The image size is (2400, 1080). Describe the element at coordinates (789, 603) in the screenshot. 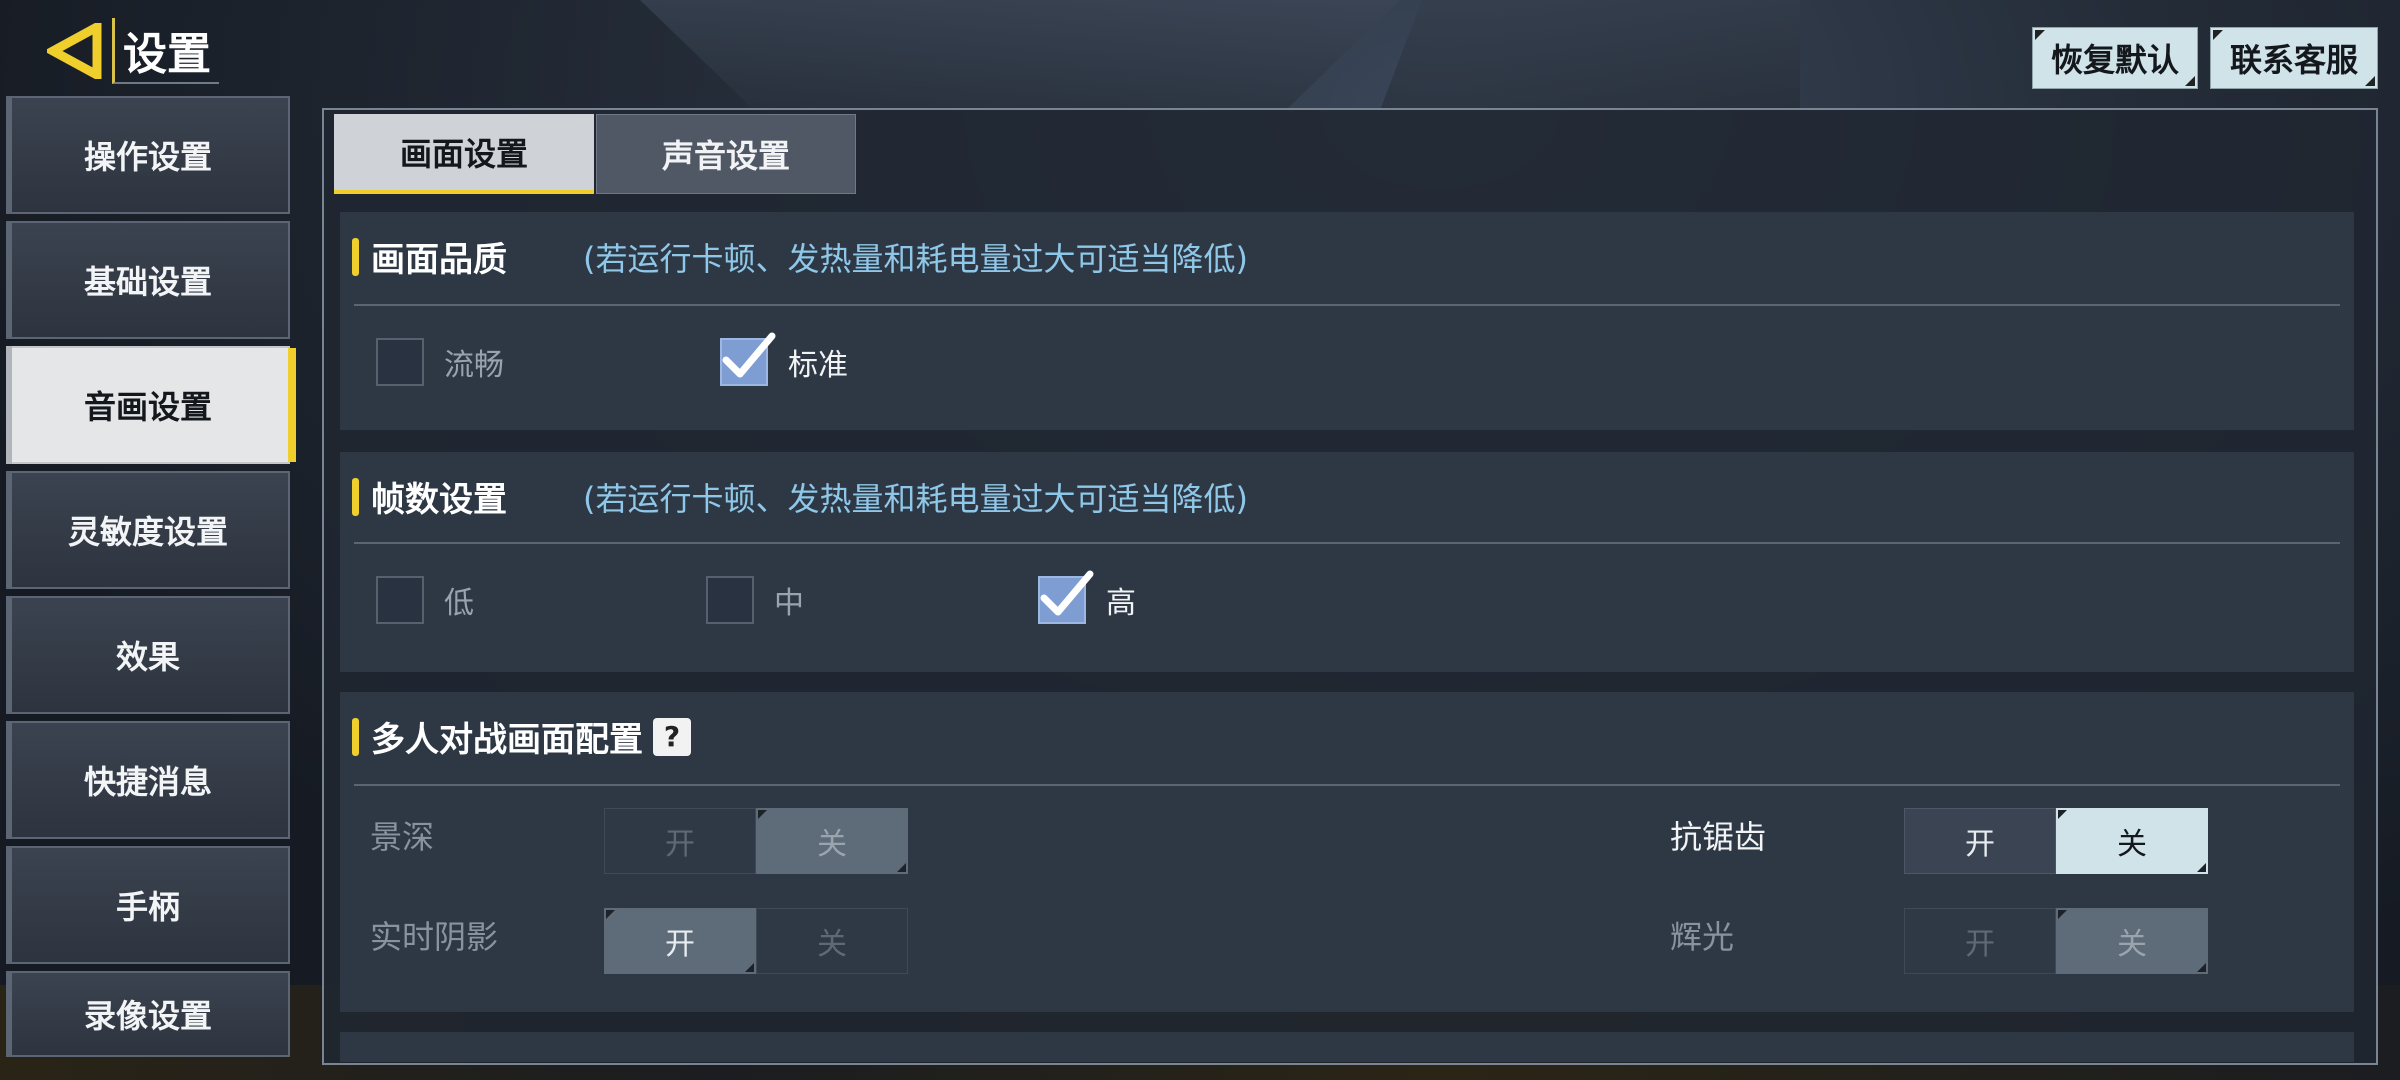

I see `option-label: 中` at that location.